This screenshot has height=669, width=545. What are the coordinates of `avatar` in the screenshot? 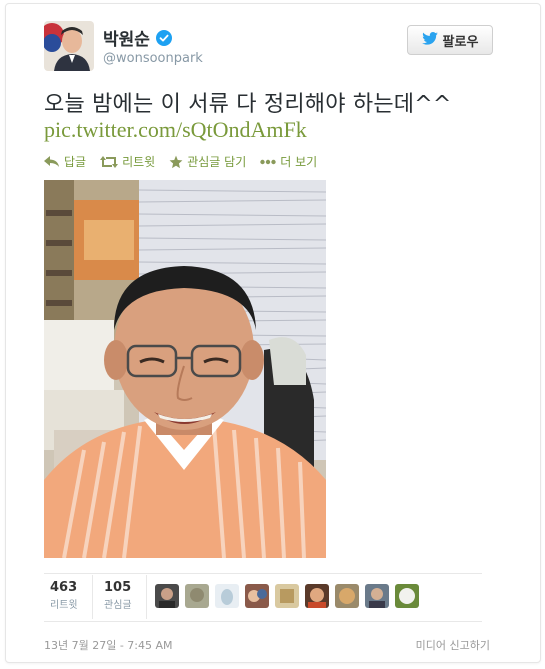 It's located at (69, 46).